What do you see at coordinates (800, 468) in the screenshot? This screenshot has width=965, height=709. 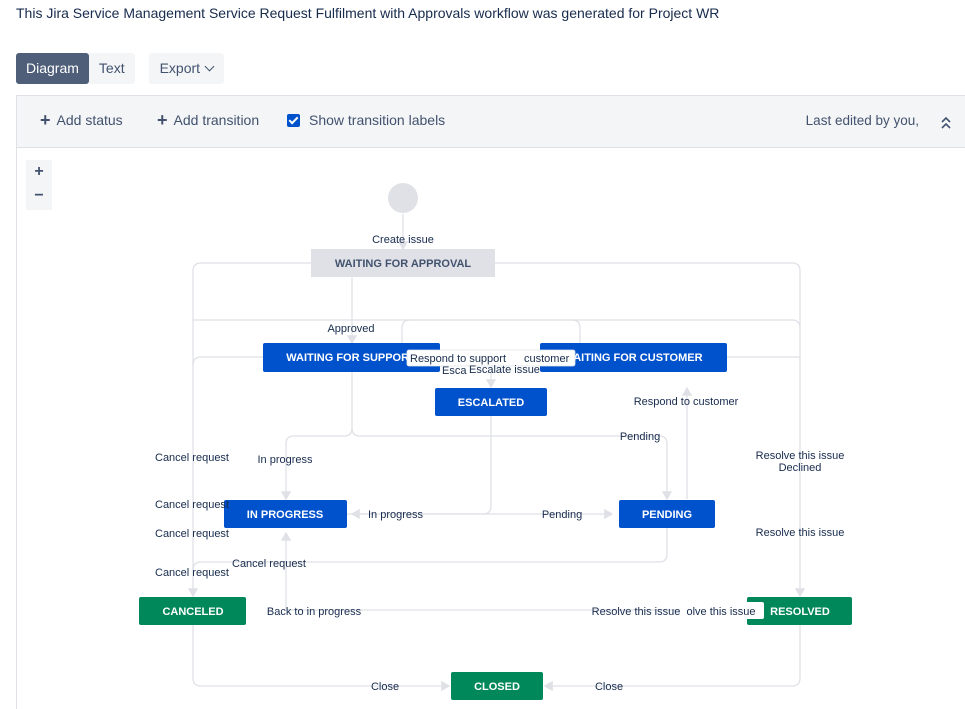 I see `transition-declined: Declined` at bounding box center [800, 468].